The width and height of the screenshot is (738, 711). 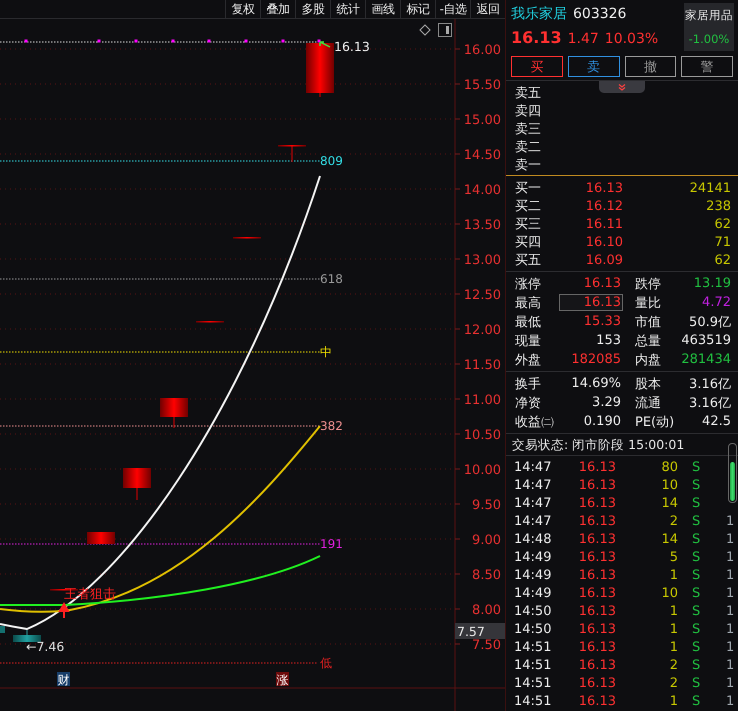 I want to click on stat-label: 内盘, so click(x=648, y=361).